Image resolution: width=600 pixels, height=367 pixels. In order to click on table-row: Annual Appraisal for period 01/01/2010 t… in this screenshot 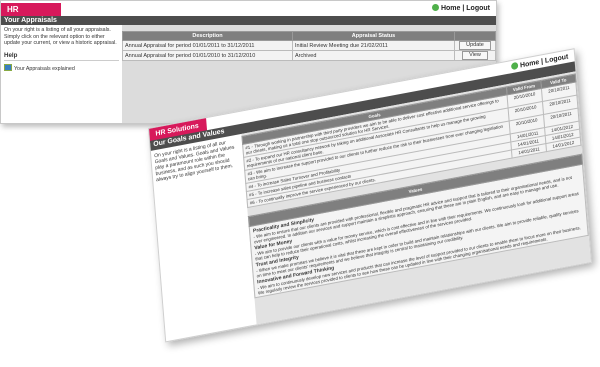, I will do `click(309, 55)`.